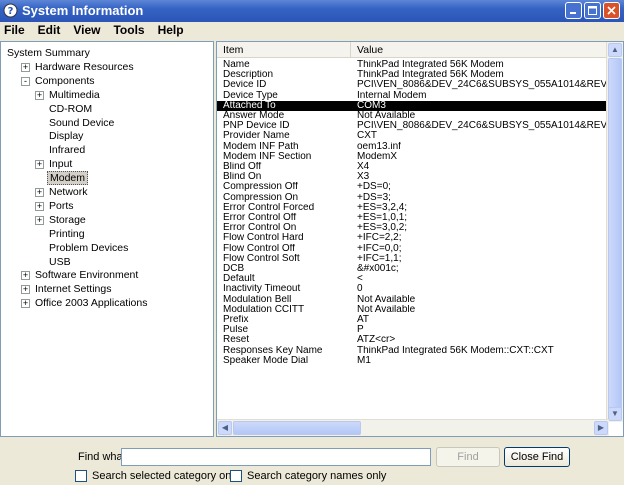 The height and width of the screenshot is (485, 624). Describe the element at coordinates (363, 177) in the screenshot. I see `cell-value: X3` at that location.